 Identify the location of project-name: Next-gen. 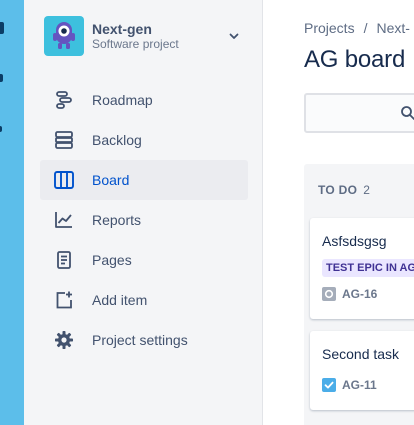
(122, 28).